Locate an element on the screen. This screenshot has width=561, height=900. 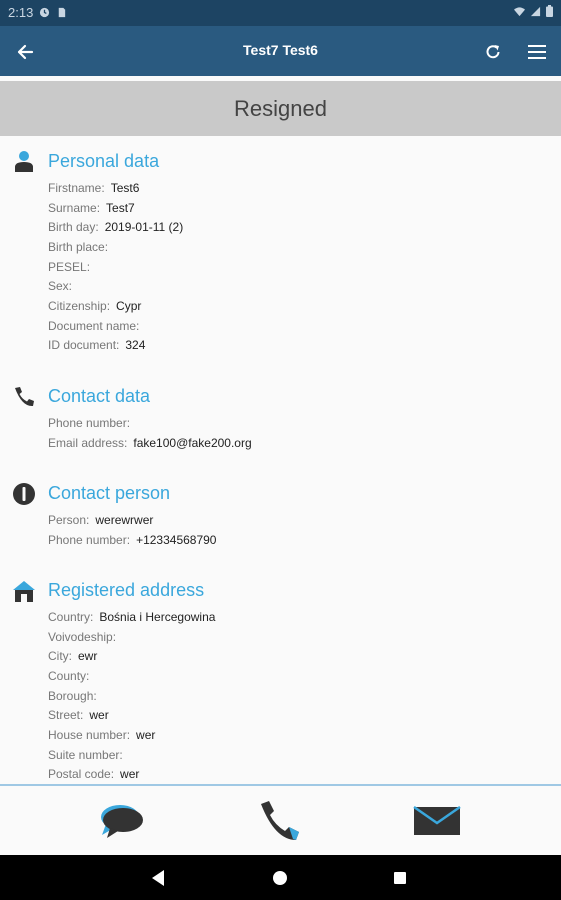
recents-nav-button is located at coordinates (400, 878).